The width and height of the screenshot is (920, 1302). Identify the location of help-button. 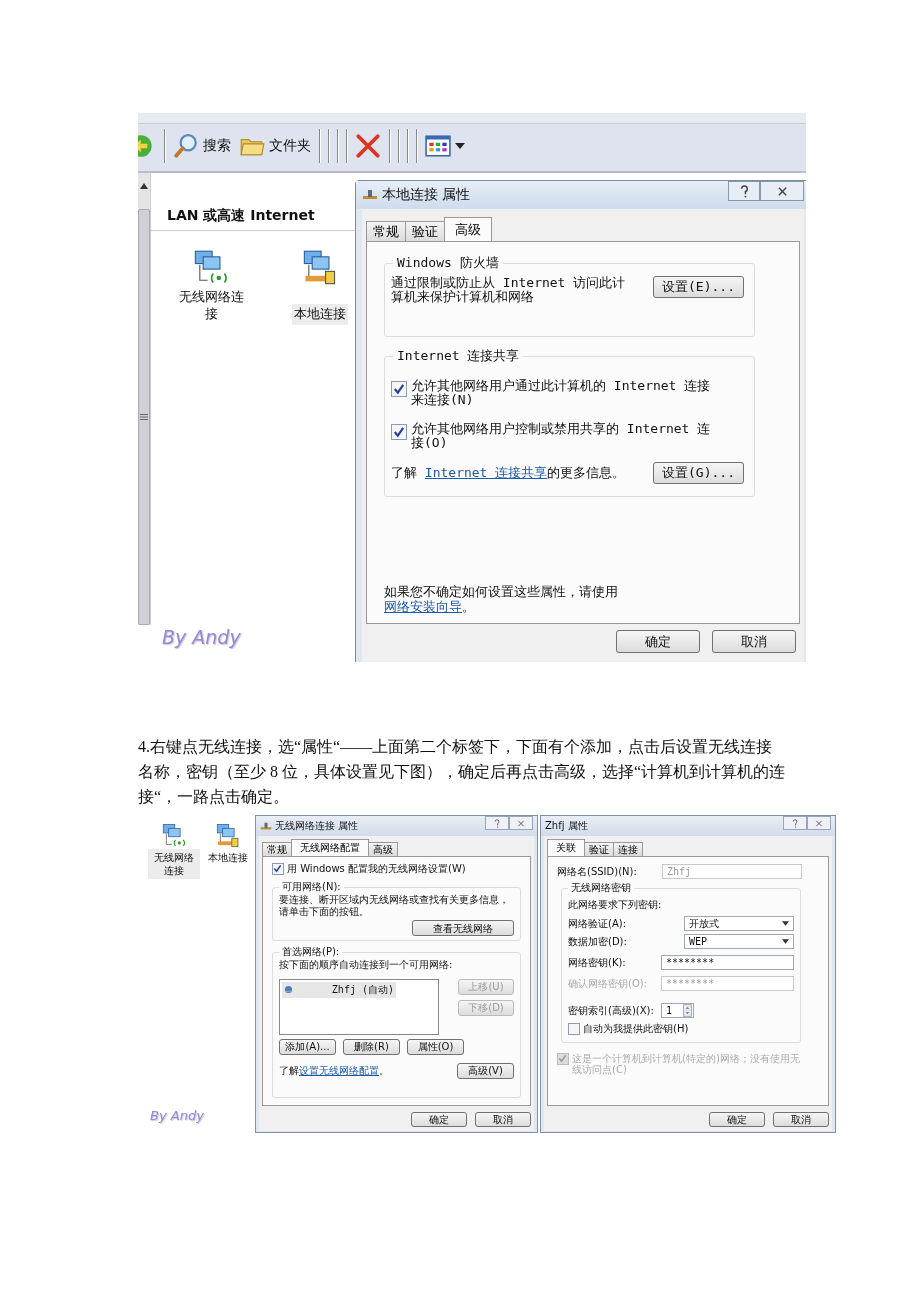
(744, 191).